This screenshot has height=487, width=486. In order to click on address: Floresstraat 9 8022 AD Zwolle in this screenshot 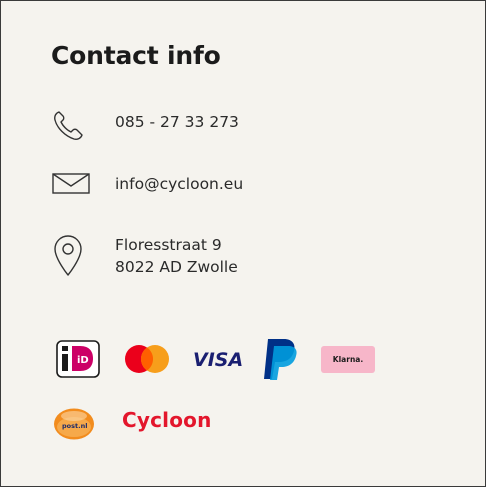, I will do `click(176, 256)`.